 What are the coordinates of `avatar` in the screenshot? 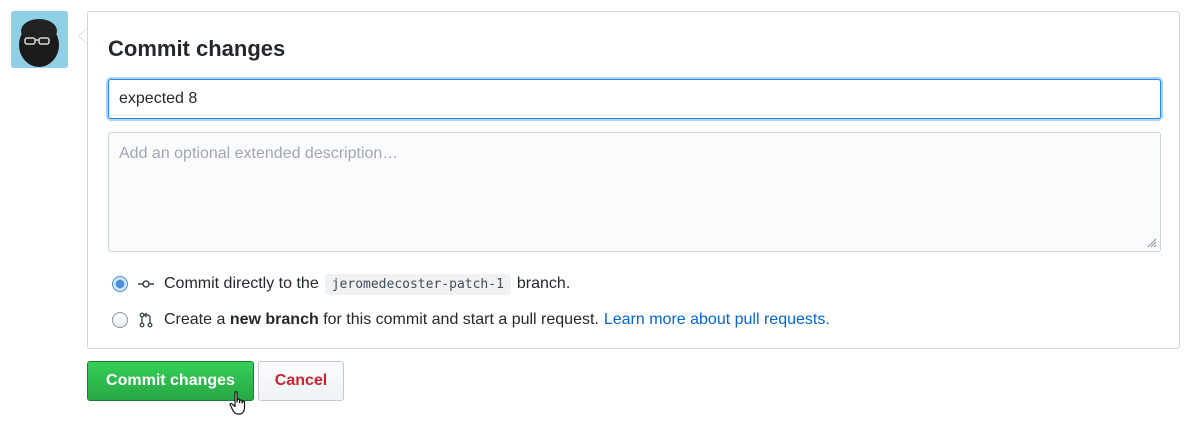 It's located at (39, 39).